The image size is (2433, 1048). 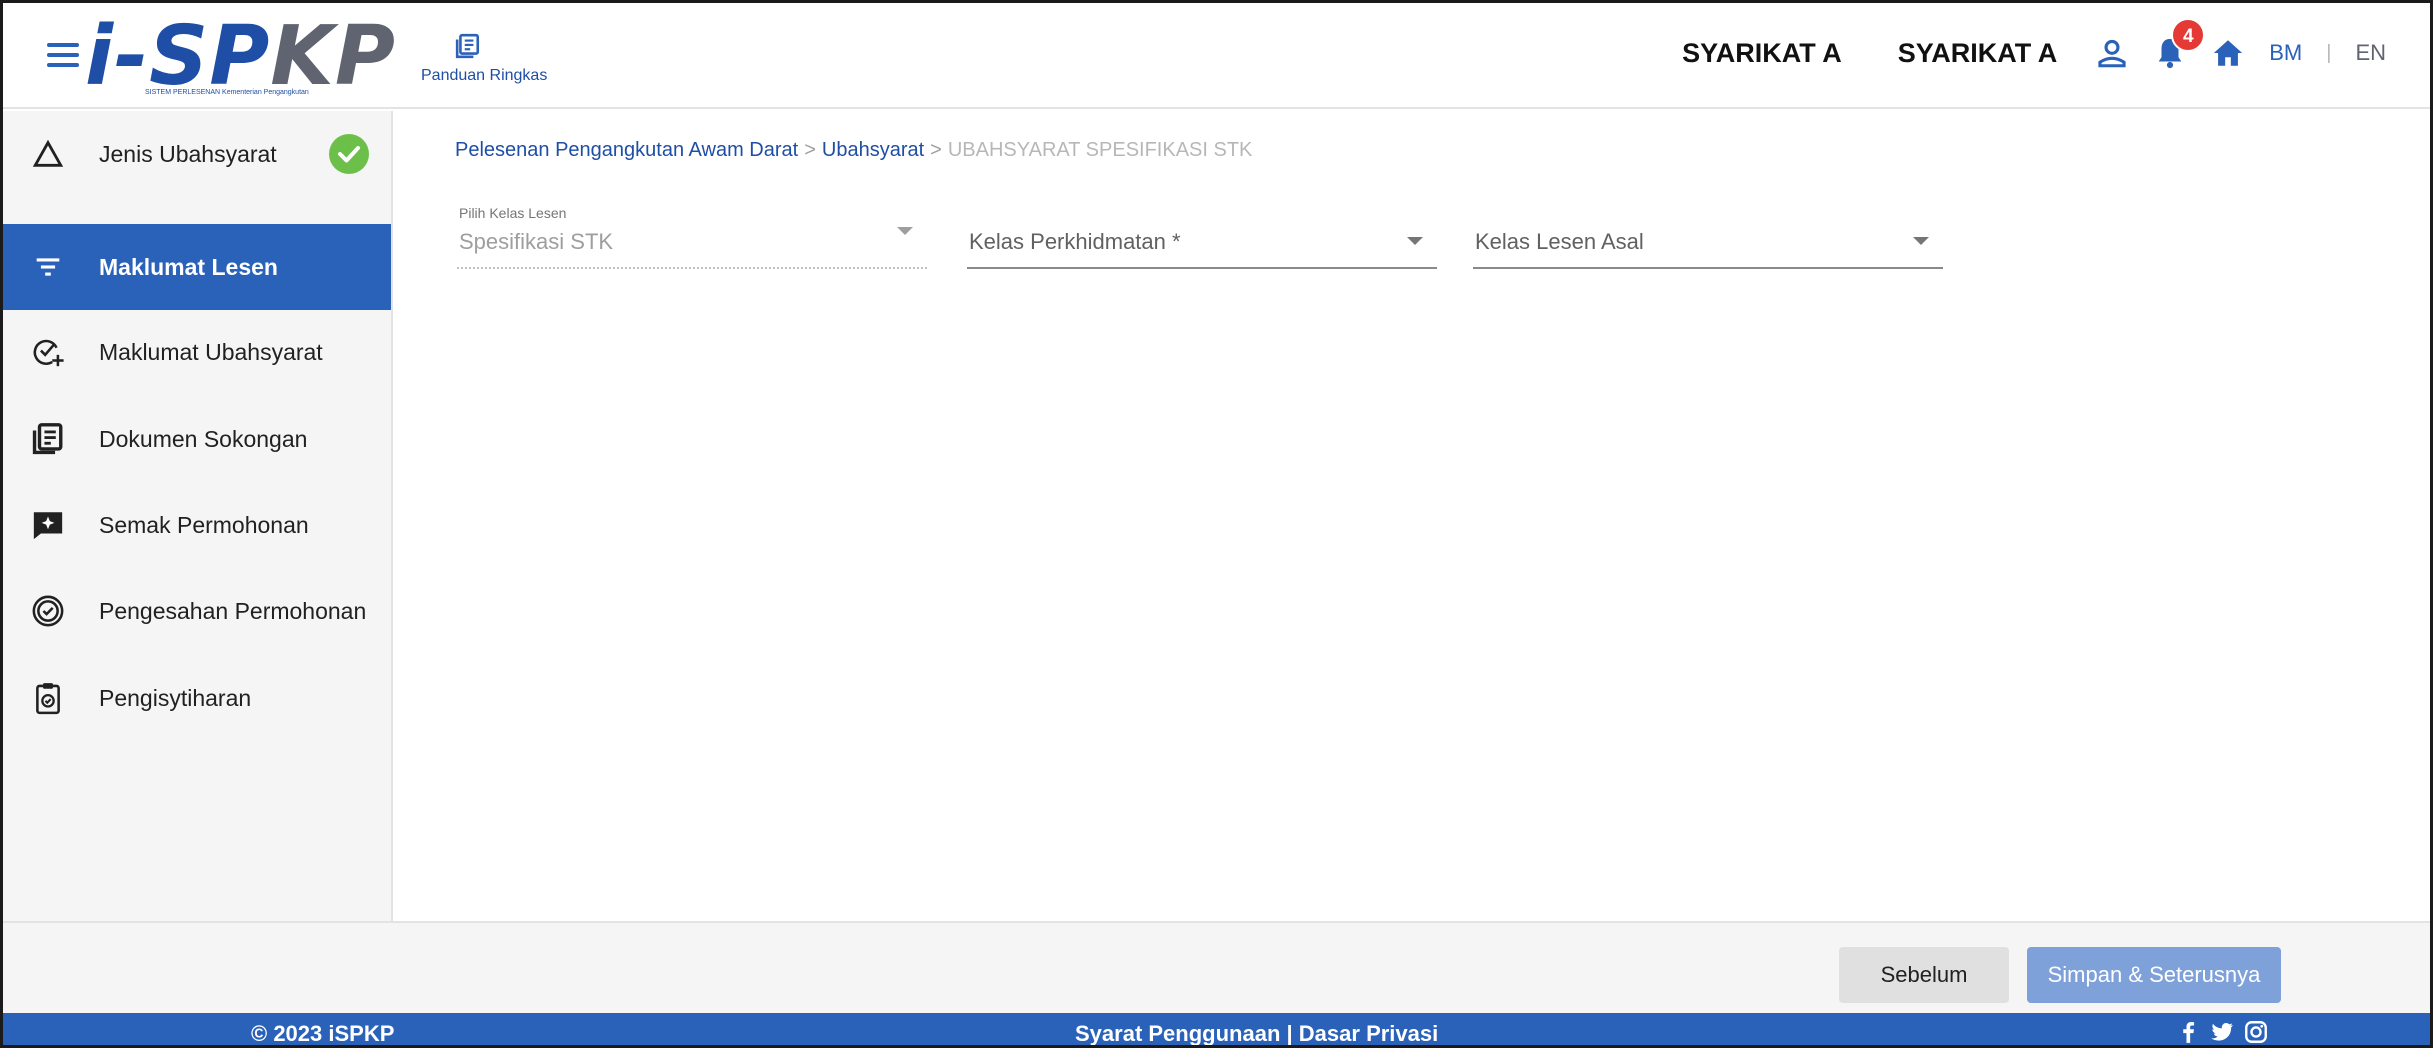 What do you see at coordinates (2228, 53) in the screenshot?
I see `home-icon` at bounding box center [2228, 53].